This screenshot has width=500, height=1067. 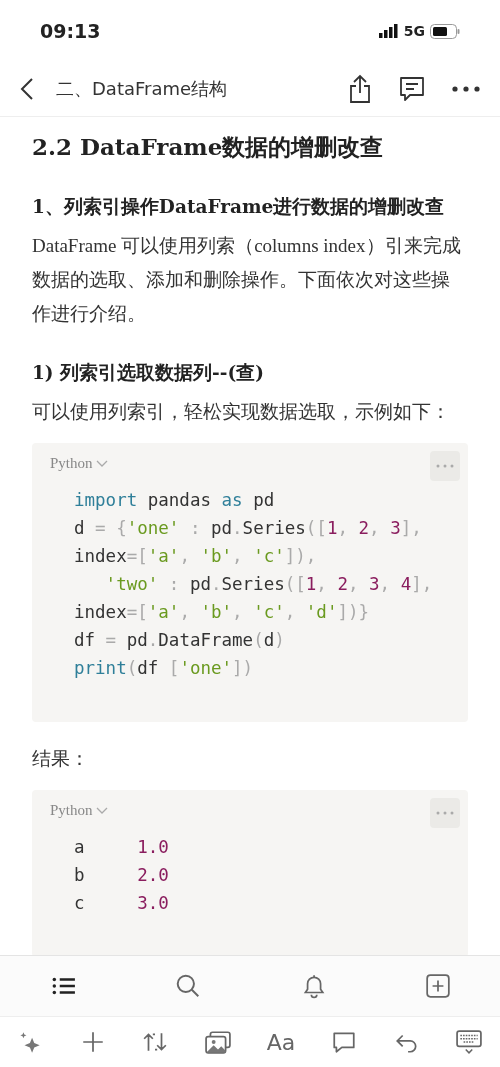 I want to click on code-line: a 1.0, so click(x=122, y=847).